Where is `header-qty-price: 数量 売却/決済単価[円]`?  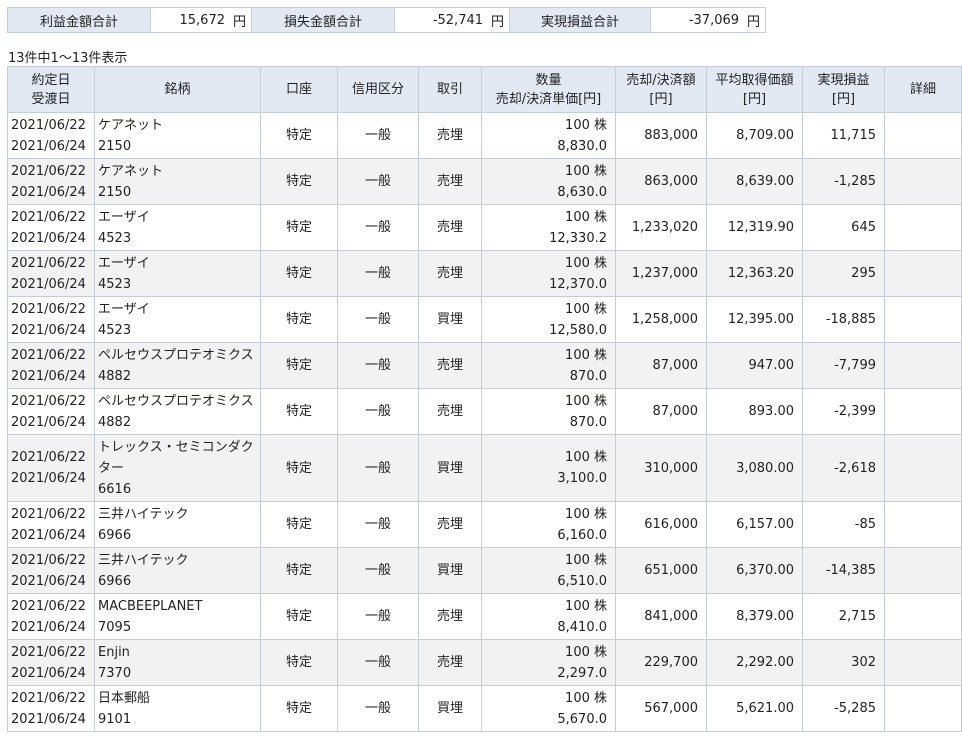 header-qty-price: 数量 売却/決済単価[円] is located at coordinates (548, 89).